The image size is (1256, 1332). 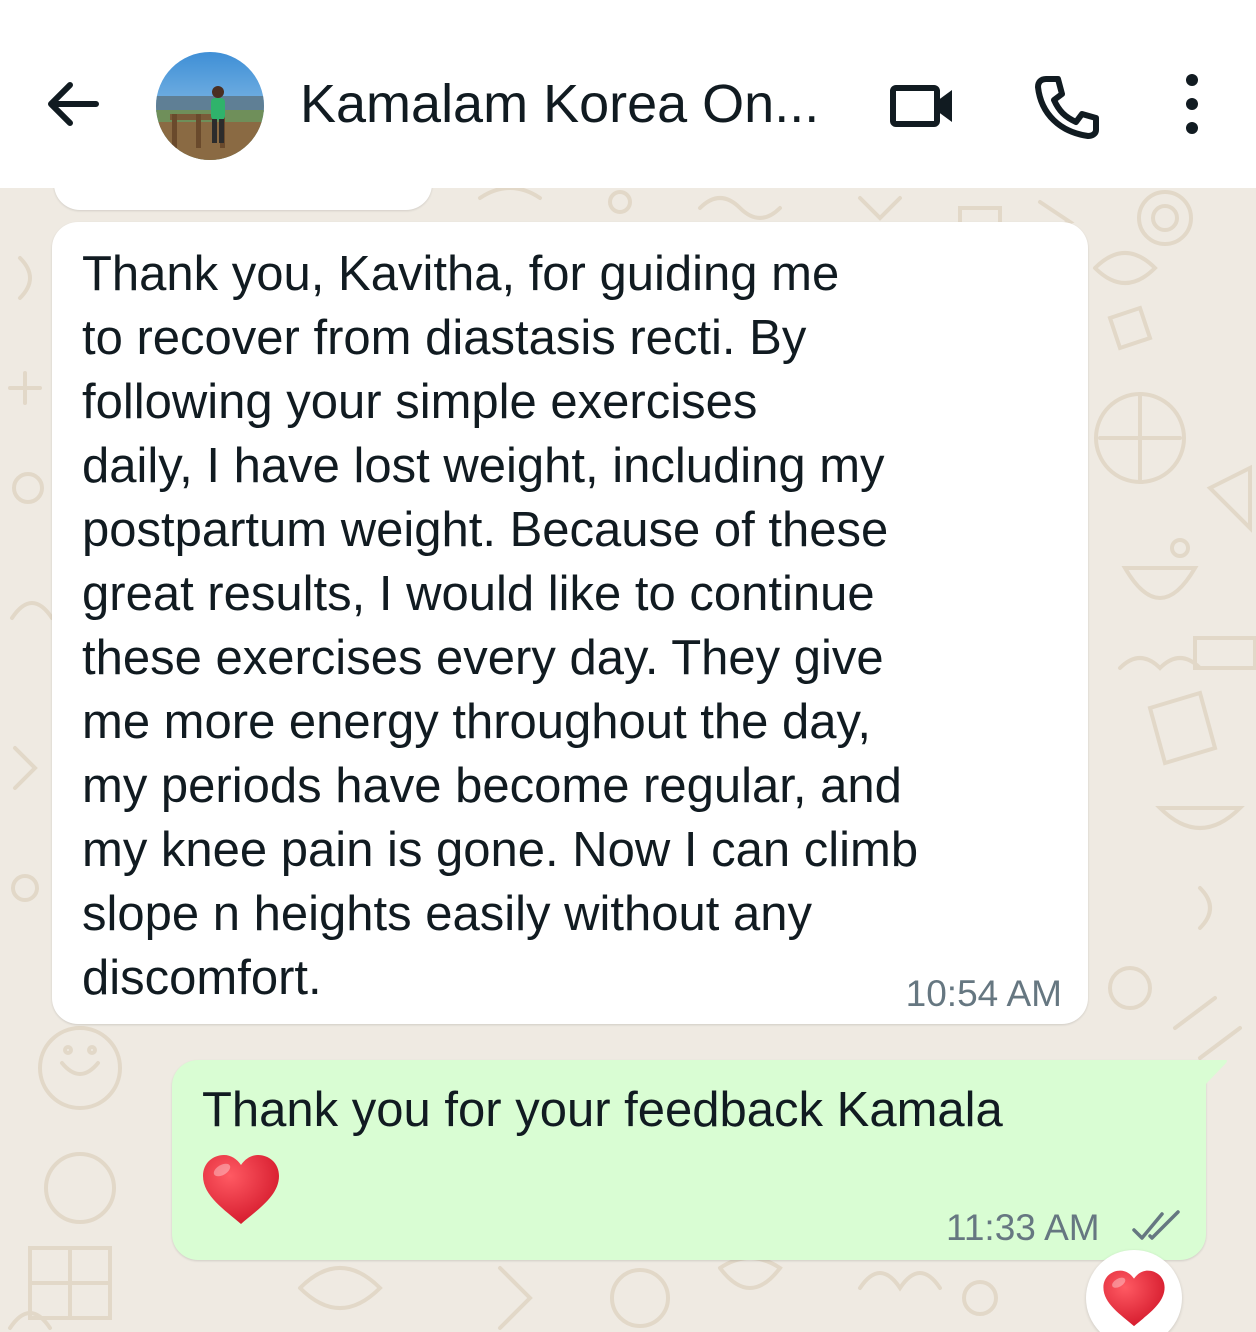 I want to click on double-check-icon, so click(x=1156, y=1225).